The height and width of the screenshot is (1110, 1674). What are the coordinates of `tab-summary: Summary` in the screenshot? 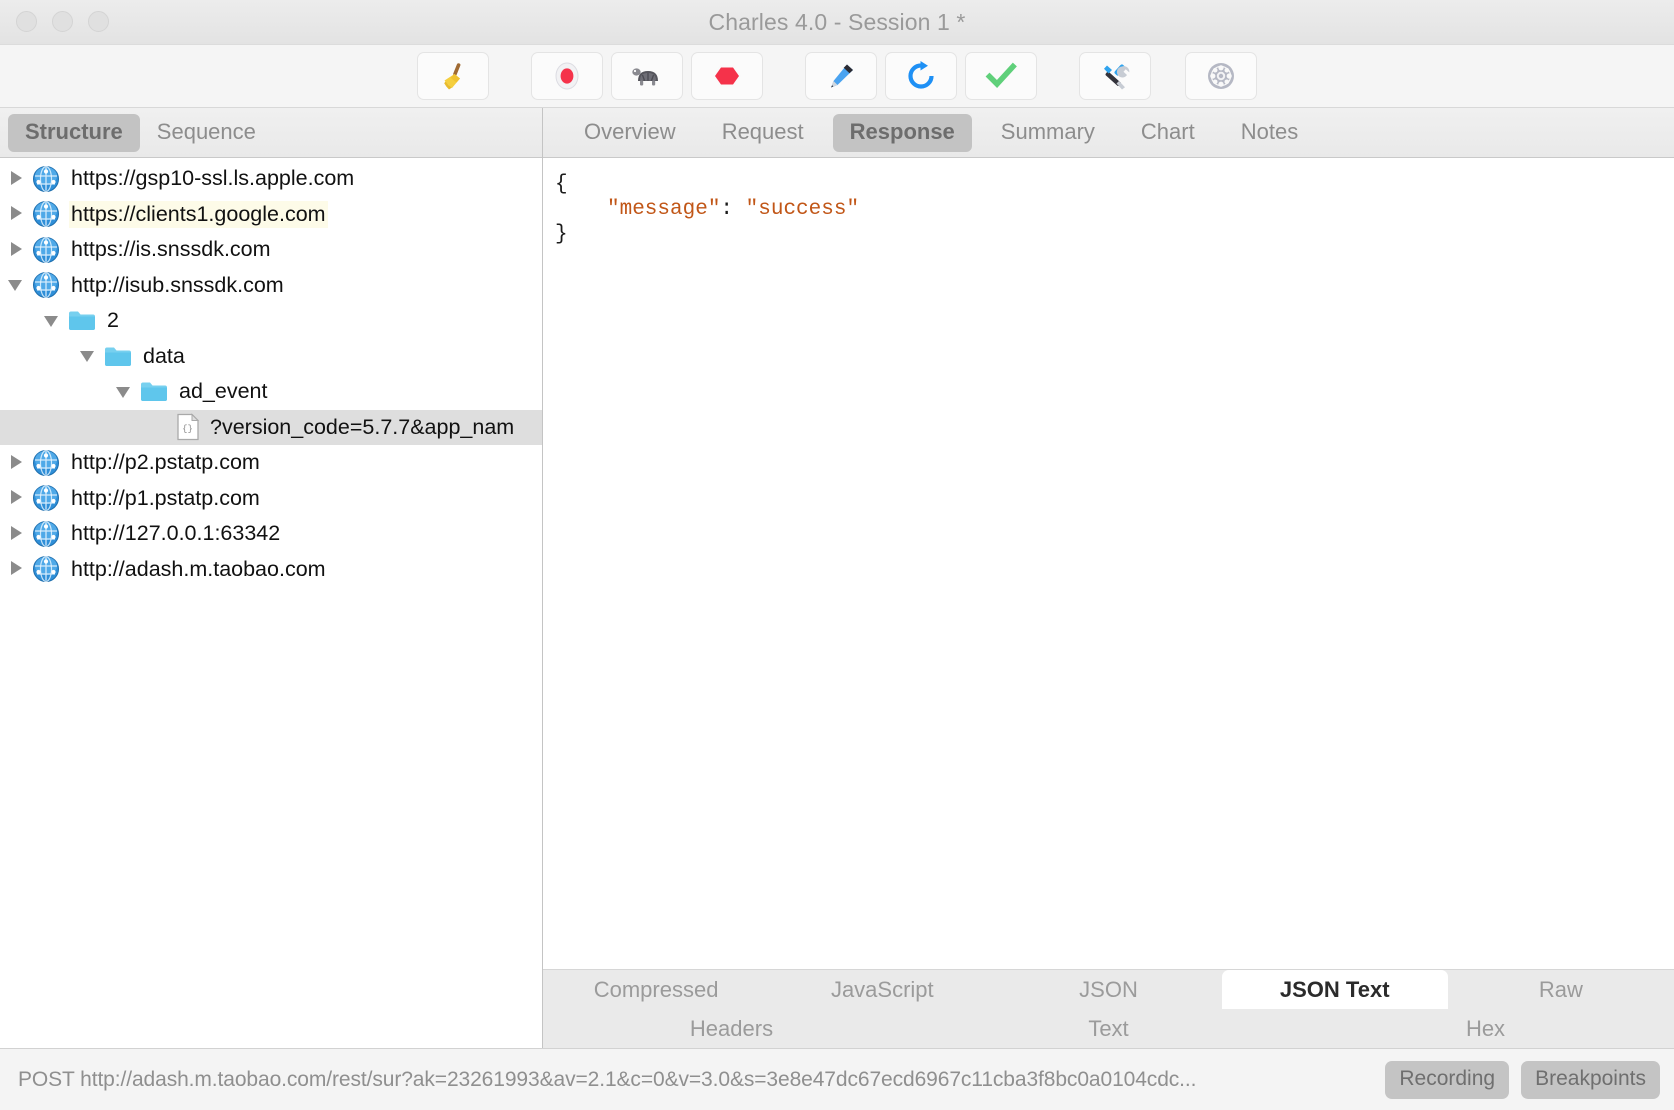 It's located at (1048, 133).